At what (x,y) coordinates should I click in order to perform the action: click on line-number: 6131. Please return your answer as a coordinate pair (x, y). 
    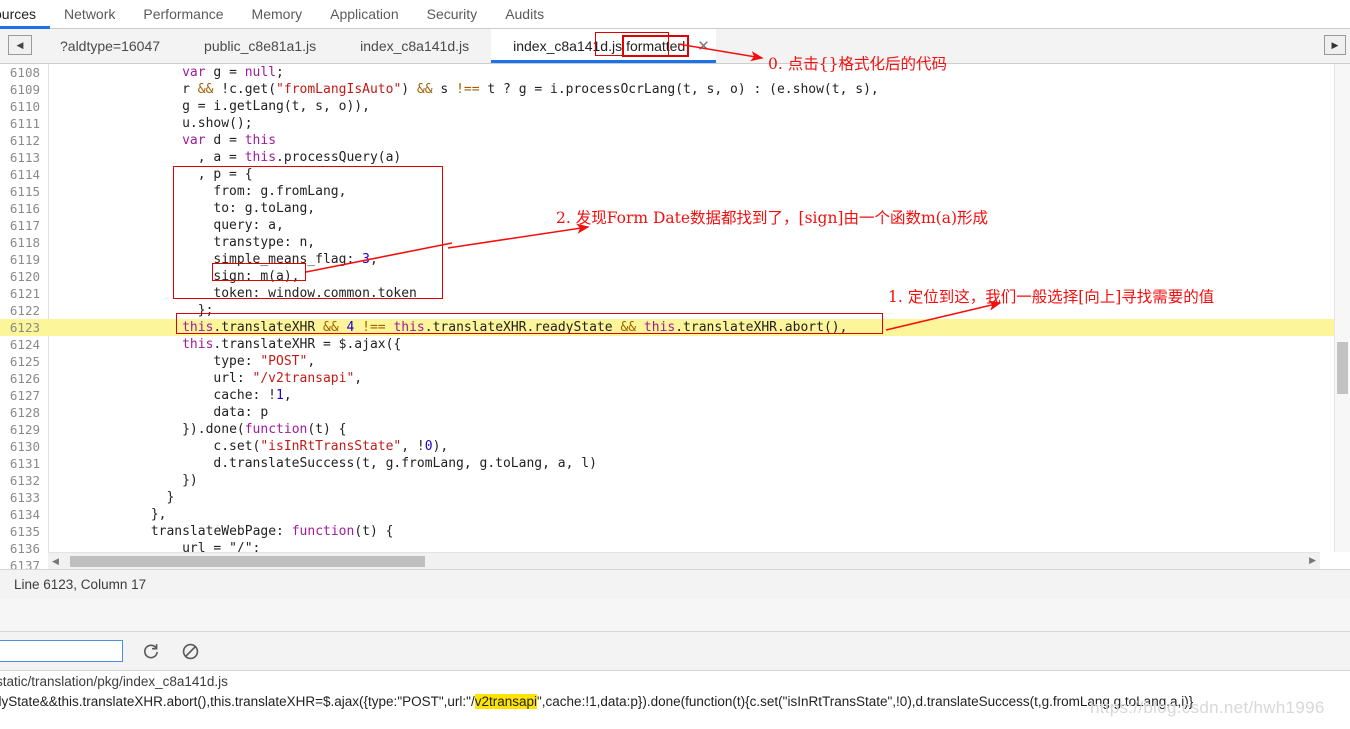
    Looking at the image, I should click on (24, 463).